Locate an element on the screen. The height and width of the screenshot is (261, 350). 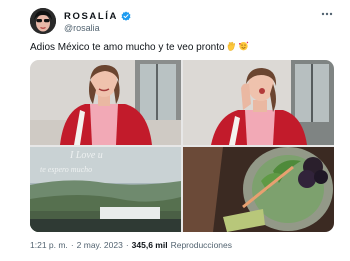
views-count: 345,6 mil is located at coordinates (149, 245).